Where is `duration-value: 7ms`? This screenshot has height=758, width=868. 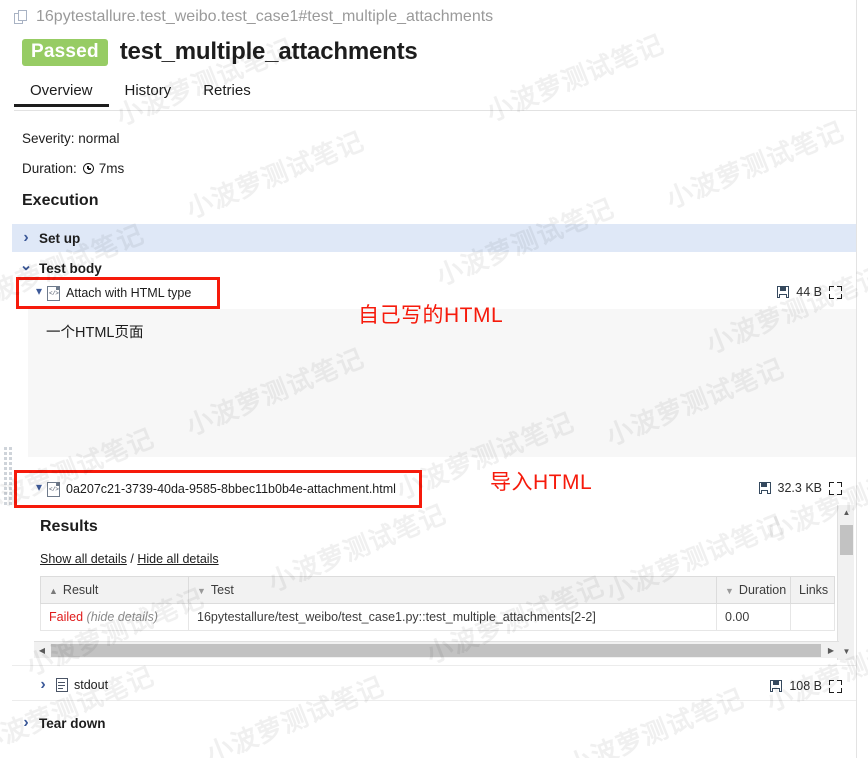 duration-value: 7ms is located at coordinates (111, 168).